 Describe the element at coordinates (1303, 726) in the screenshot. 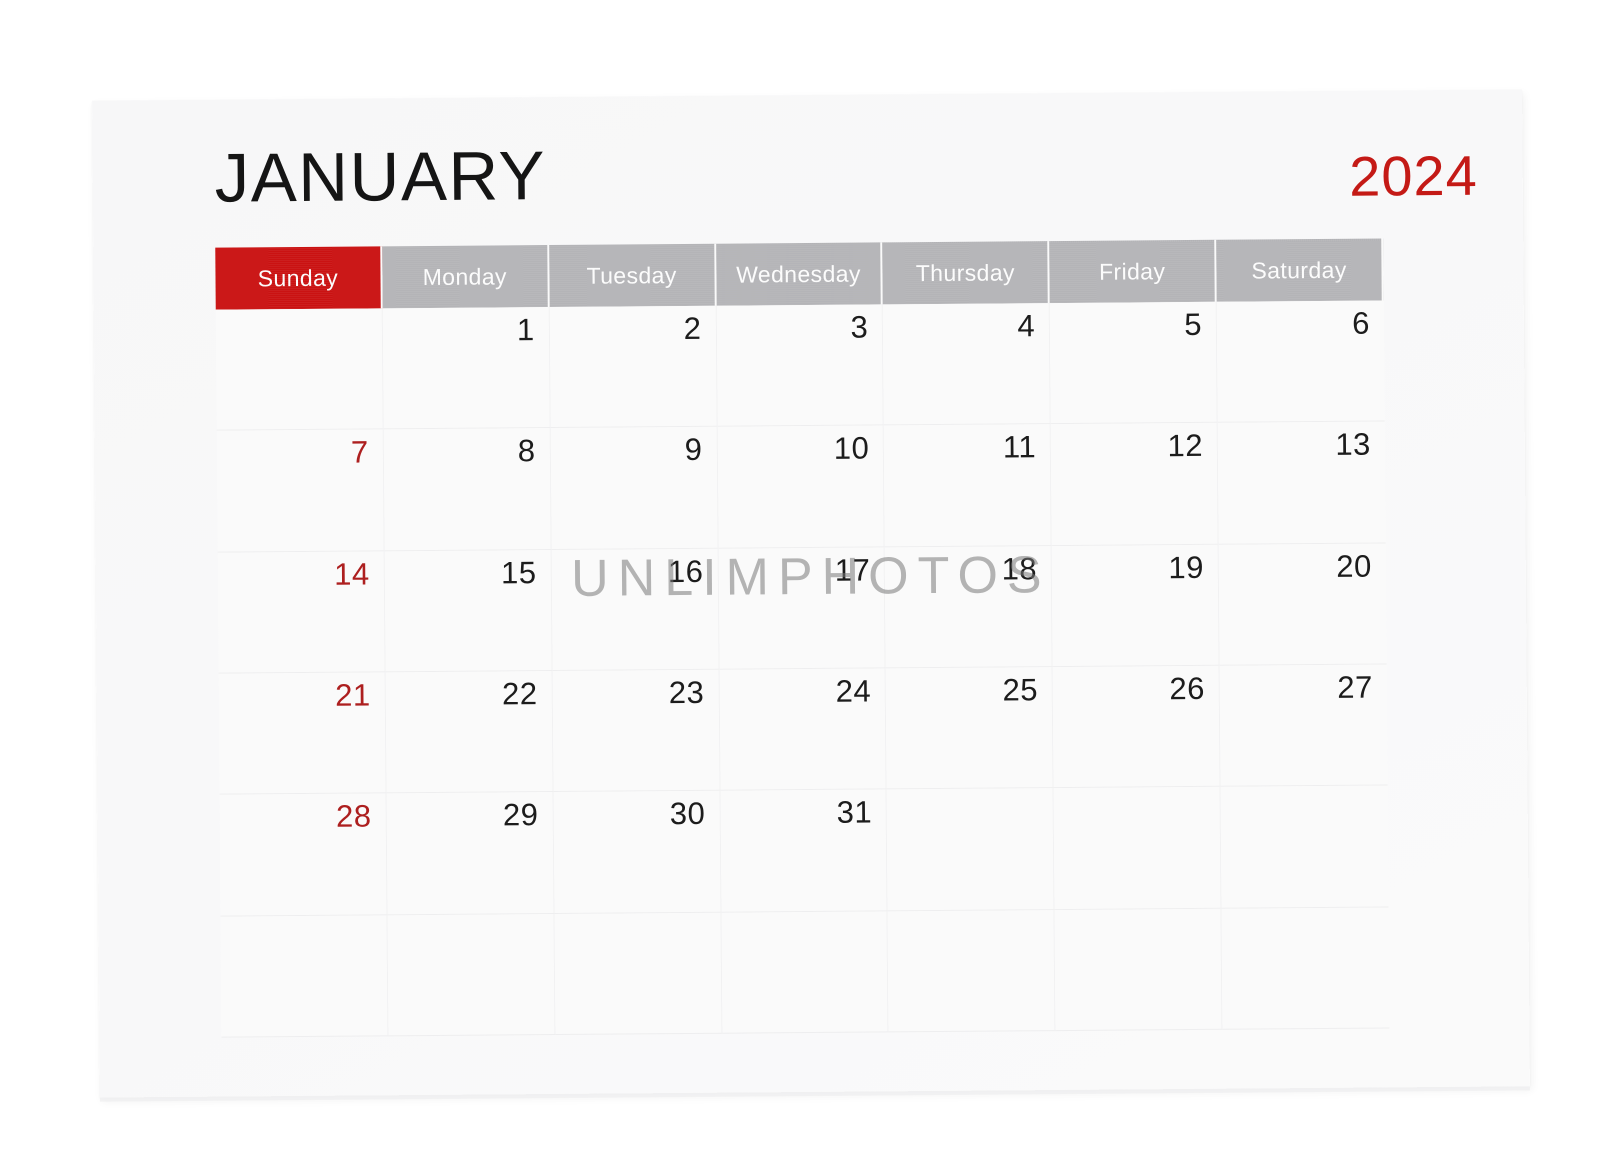

I see `day-cell: 27` at that location.